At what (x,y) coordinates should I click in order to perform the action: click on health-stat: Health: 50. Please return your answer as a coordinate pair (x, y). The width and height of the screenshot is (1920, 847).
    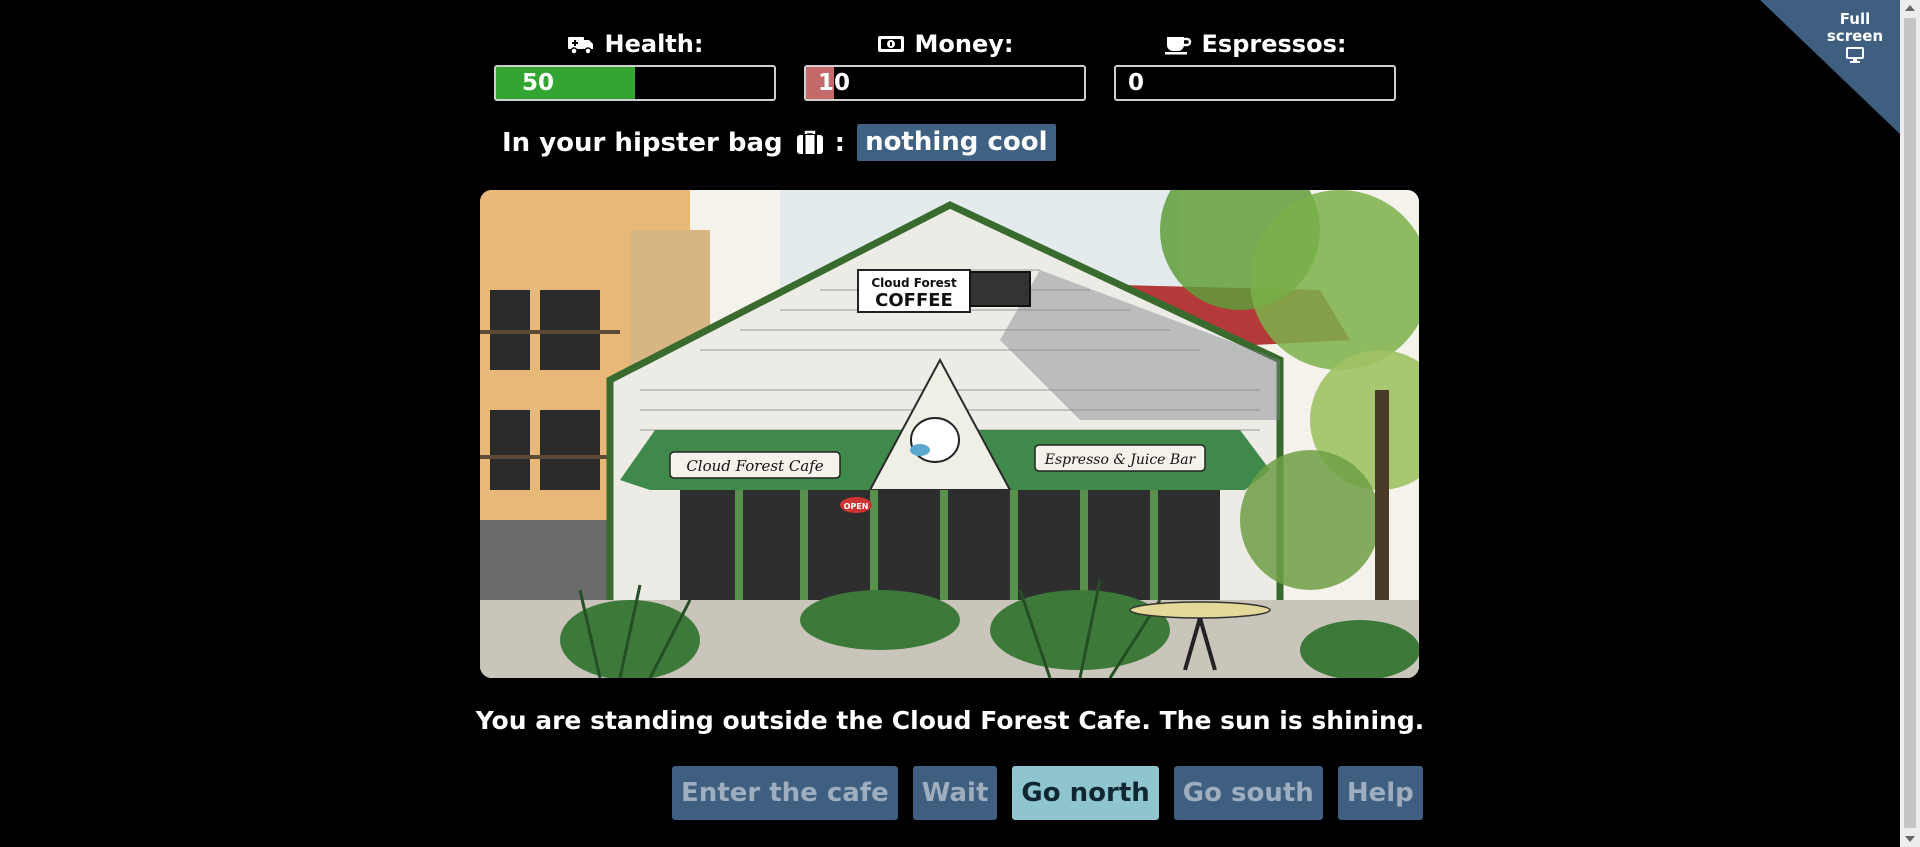
    Looking at the image, I should click on (635, 63).